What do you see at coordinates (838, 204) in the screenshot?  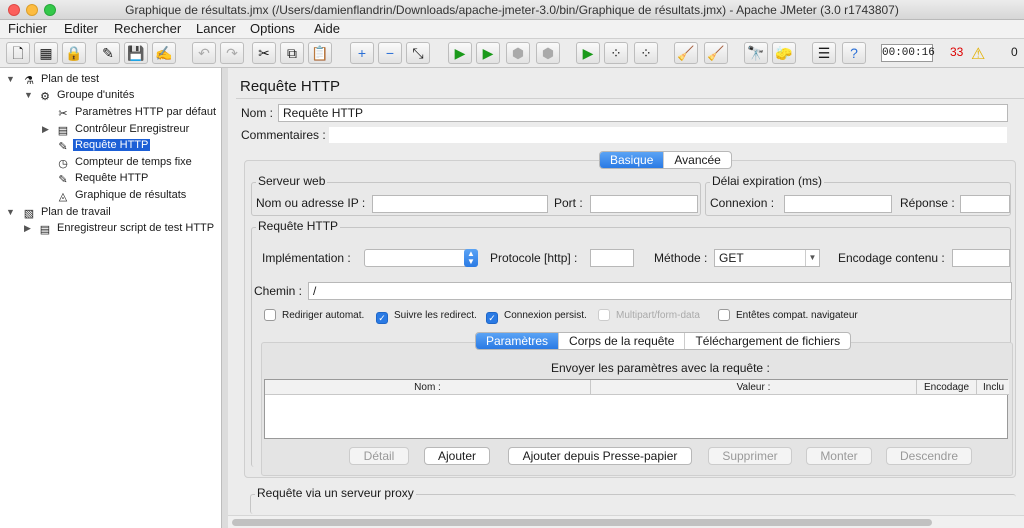 I see `connect-timeout-field` at bounding box center [838, 204].